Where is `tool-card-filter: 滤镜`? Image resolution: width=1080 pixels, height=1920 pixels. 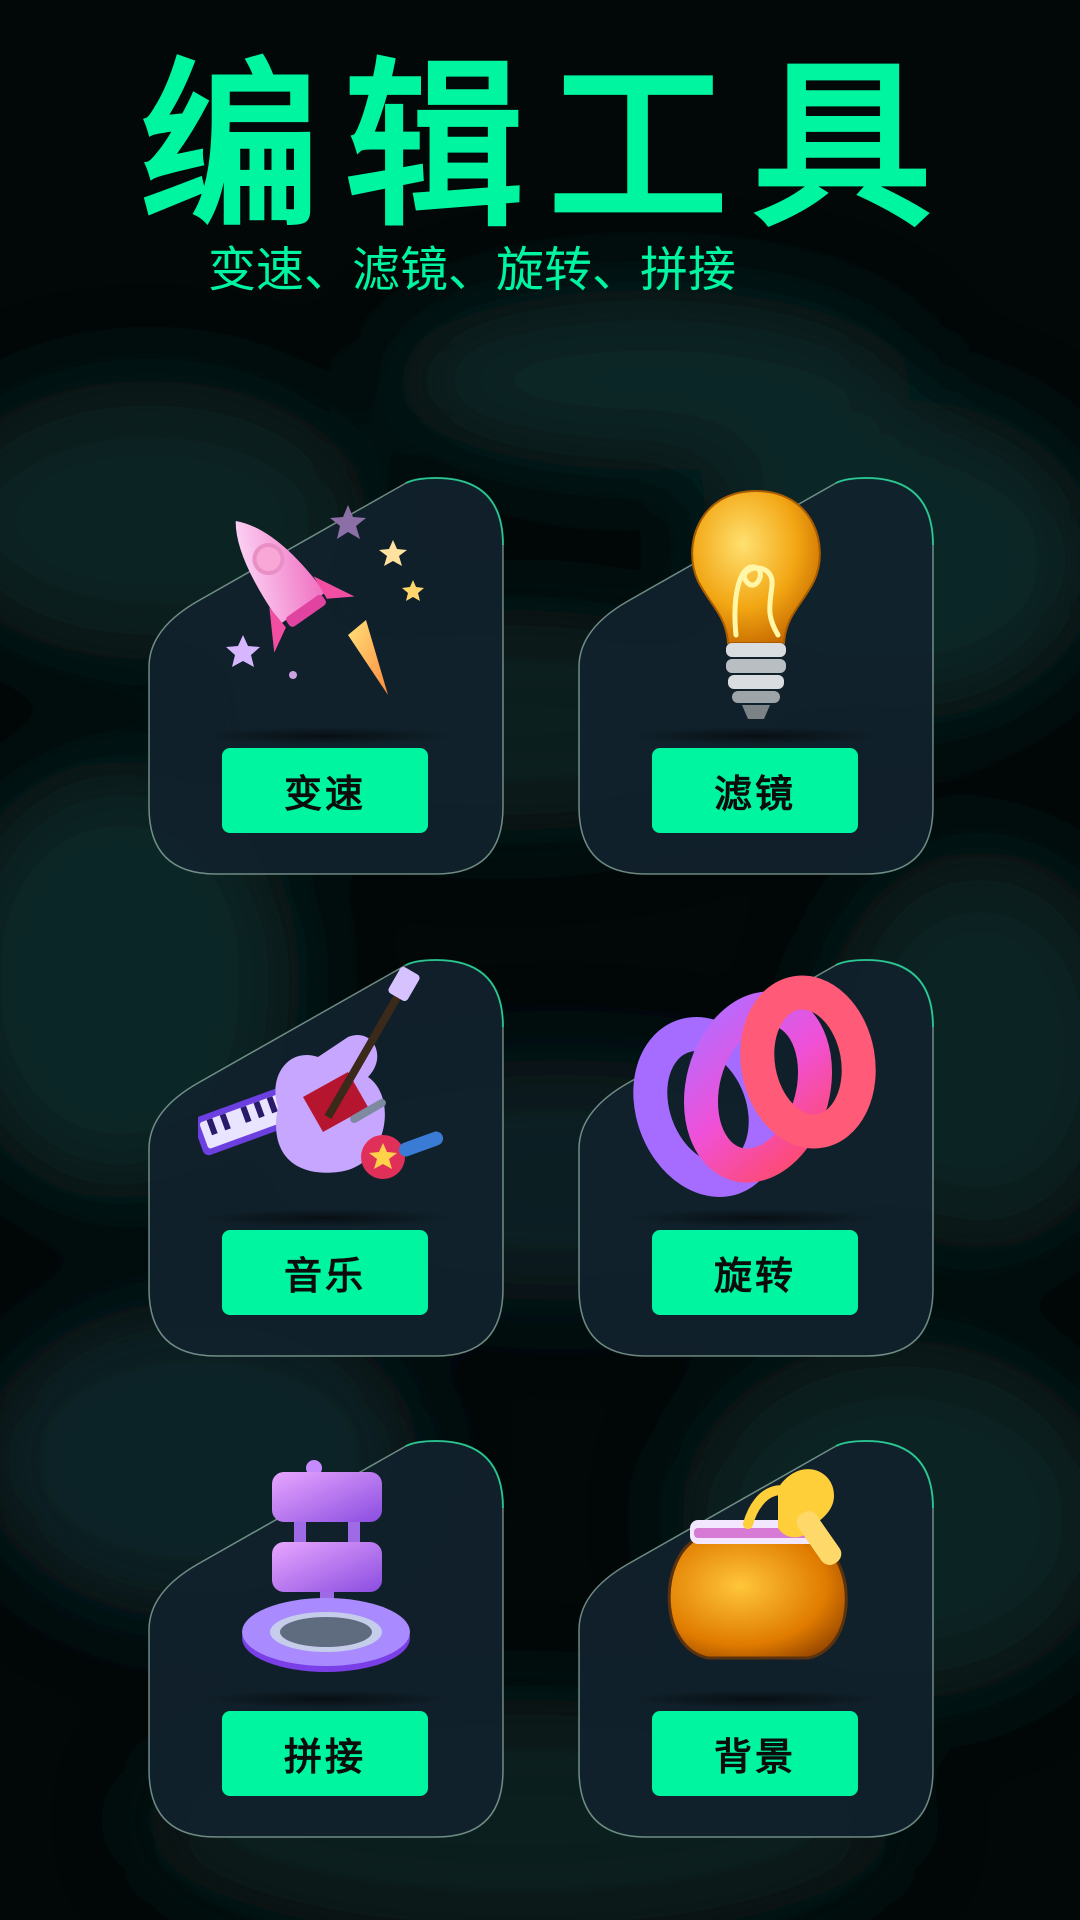
tool-card-filter: 滤镜 is located at coordinates (756, 676).